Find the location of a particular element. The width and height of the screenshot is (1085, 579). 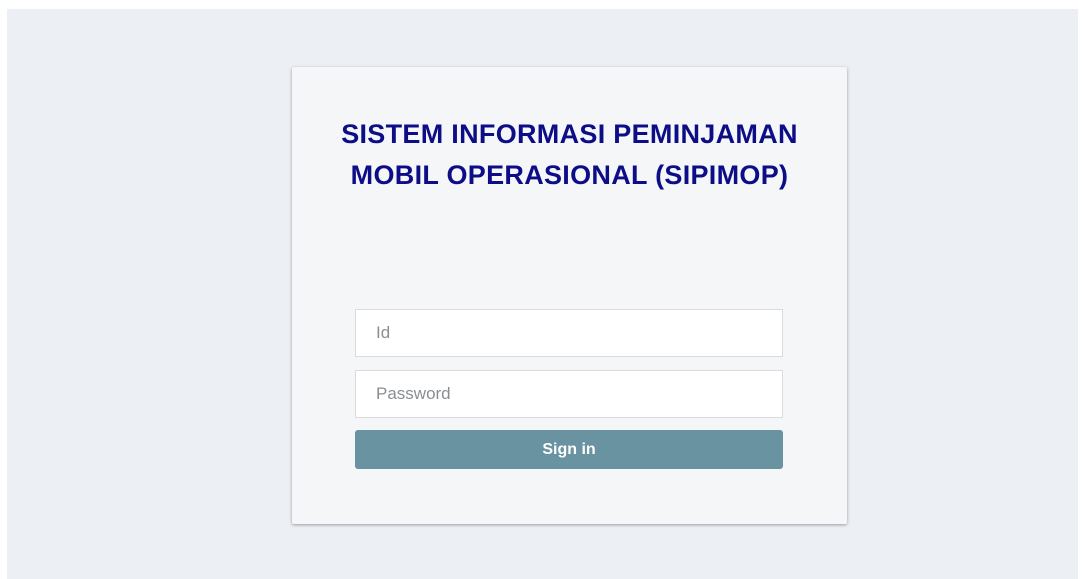

sign-in-button: Sign in is located at coordinates (569, 449).